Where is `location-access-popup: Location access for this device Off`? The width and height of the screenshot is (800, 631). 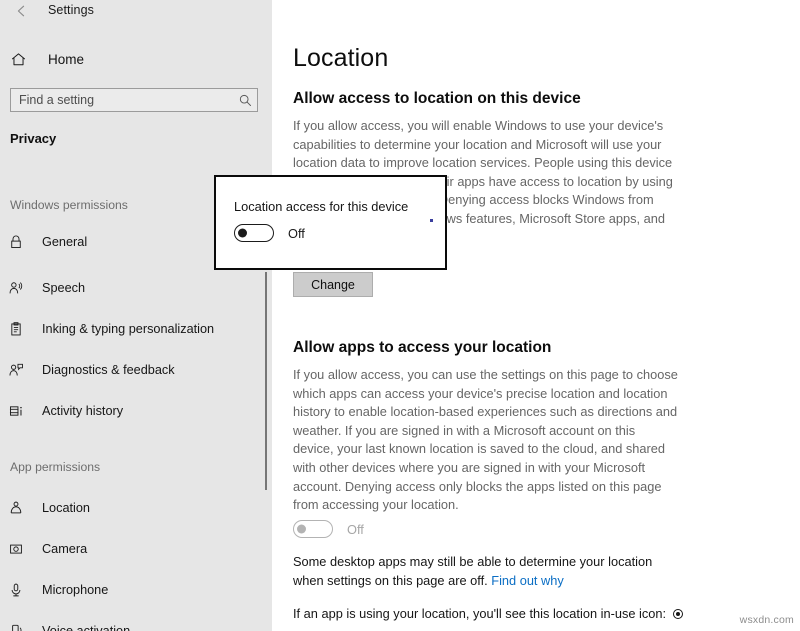
location-access-popup: Location access for this device Off is located at coordinates (330, 222).